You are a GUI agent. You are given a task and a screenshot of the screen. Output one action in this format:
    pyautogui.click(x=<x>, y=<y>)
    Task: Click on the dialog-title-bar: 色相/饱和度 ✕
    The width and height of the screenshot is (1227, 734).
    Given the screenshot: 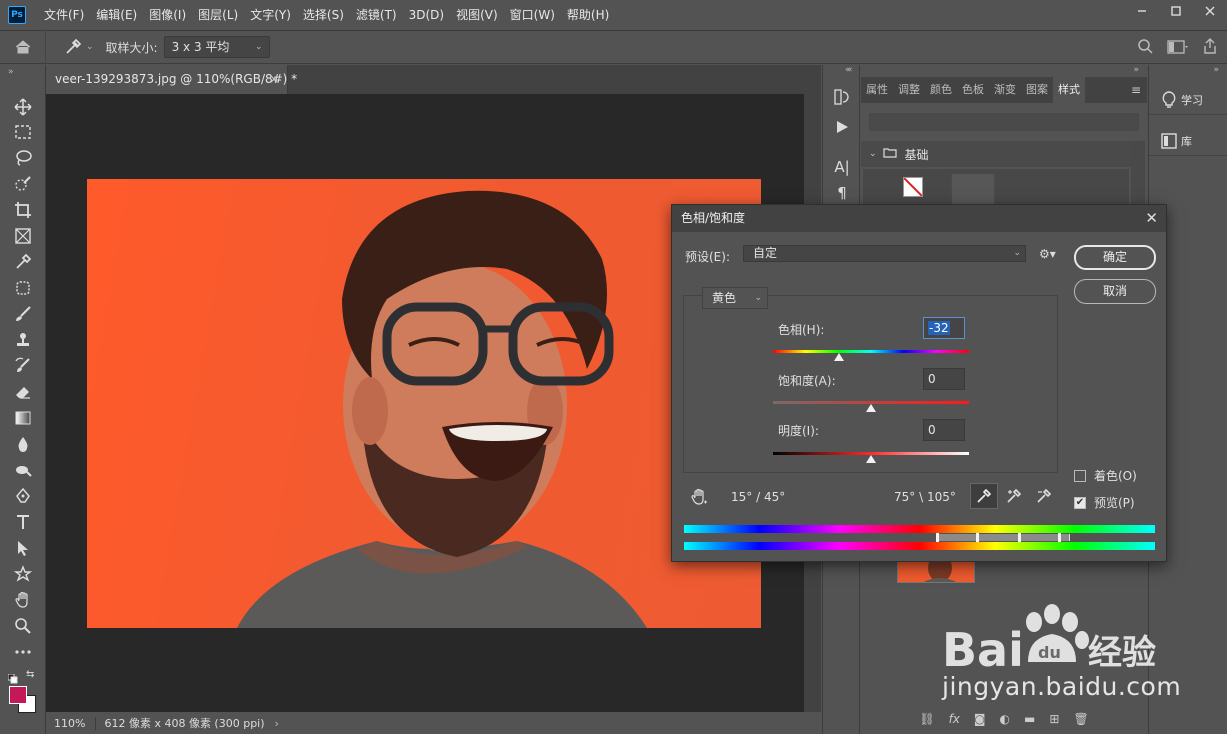 What is the action you would take?
    pyautogui.click(x=919, y=218)
    